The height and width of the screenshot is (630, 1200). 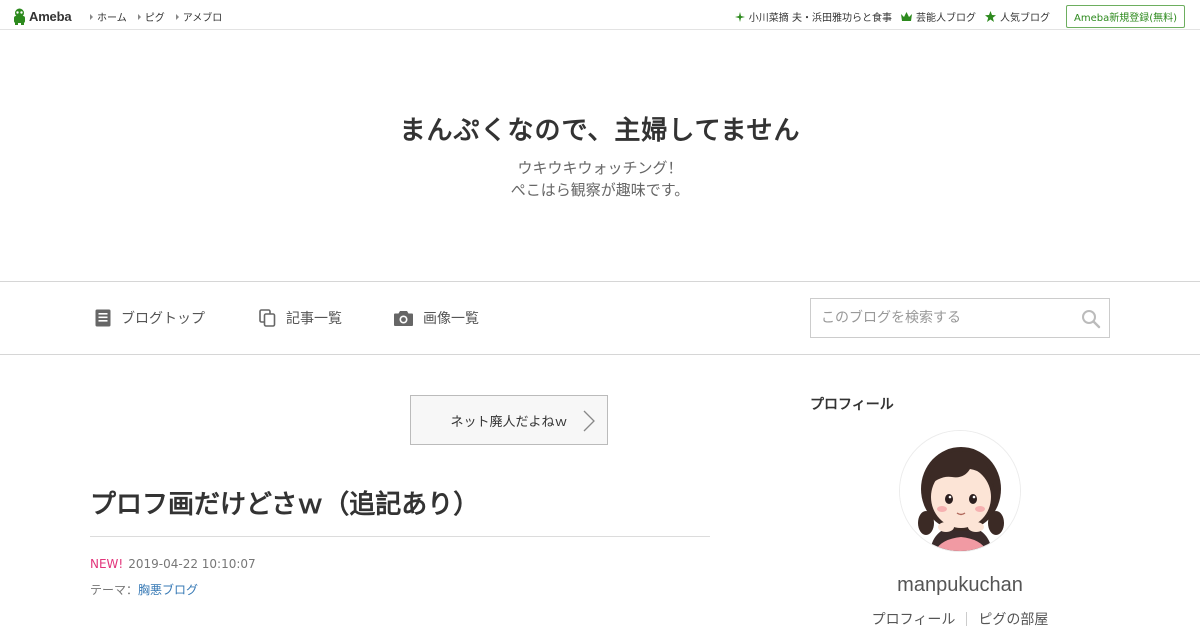 I want to click on global-nav: ホーム ピグ アメブロ, so click(x=156, y=16).